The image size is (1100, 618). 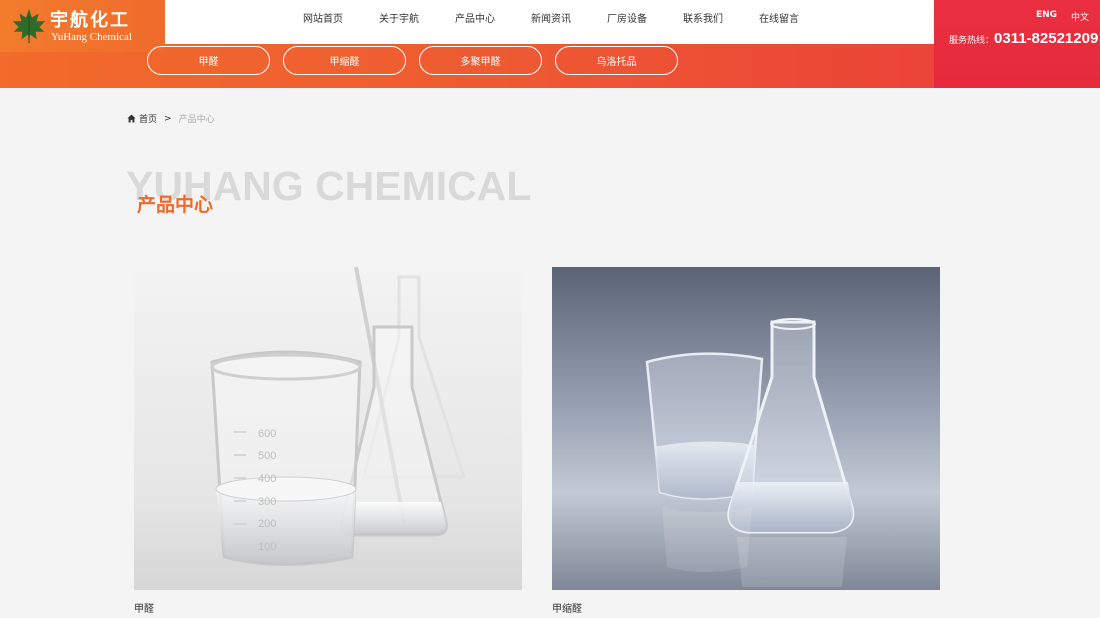 I want to click on logo-en-text: YuHang Chemical, so click(x=91, y=37).